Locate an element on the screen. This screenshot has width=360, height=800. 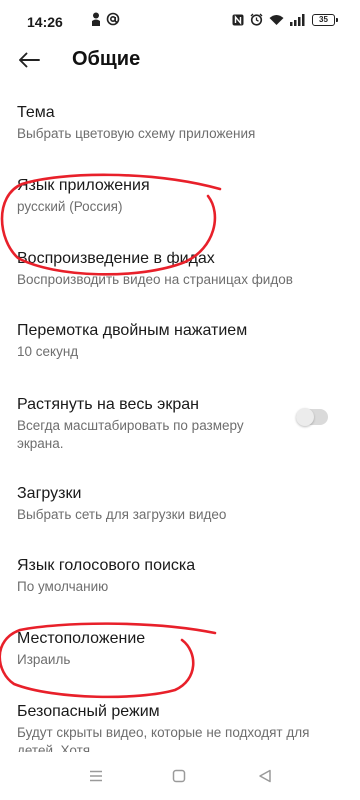
setting-subtitle: Воспроизводить видео на страницах фидов is located at coordinates (155, 279).